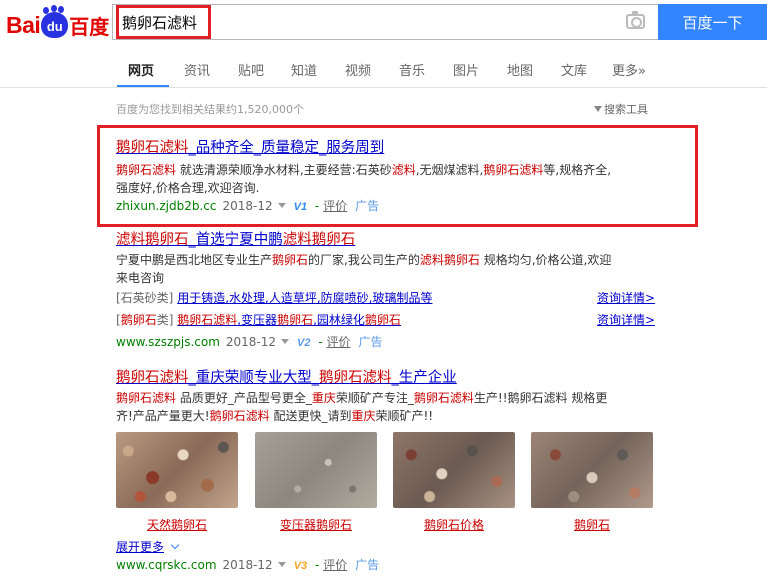 This screenshot has height=584, width=767. I want to click on tab-tieba: 贴吧, so click(251, 69).